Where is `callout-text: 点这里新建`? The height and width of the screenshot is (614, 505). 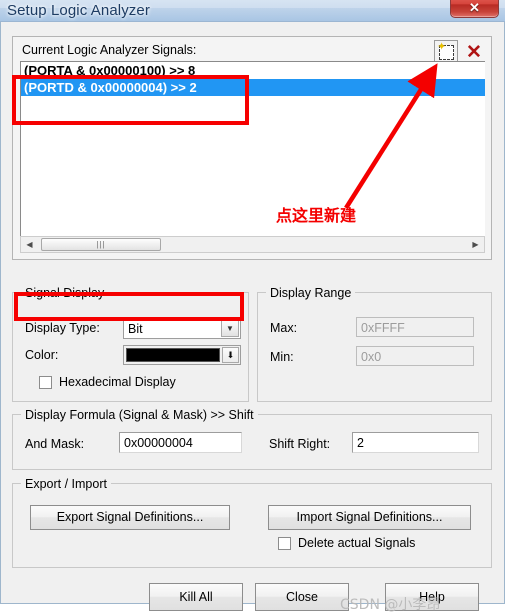 callout-text: 点这里新建 is located at coordinates (316, 215).